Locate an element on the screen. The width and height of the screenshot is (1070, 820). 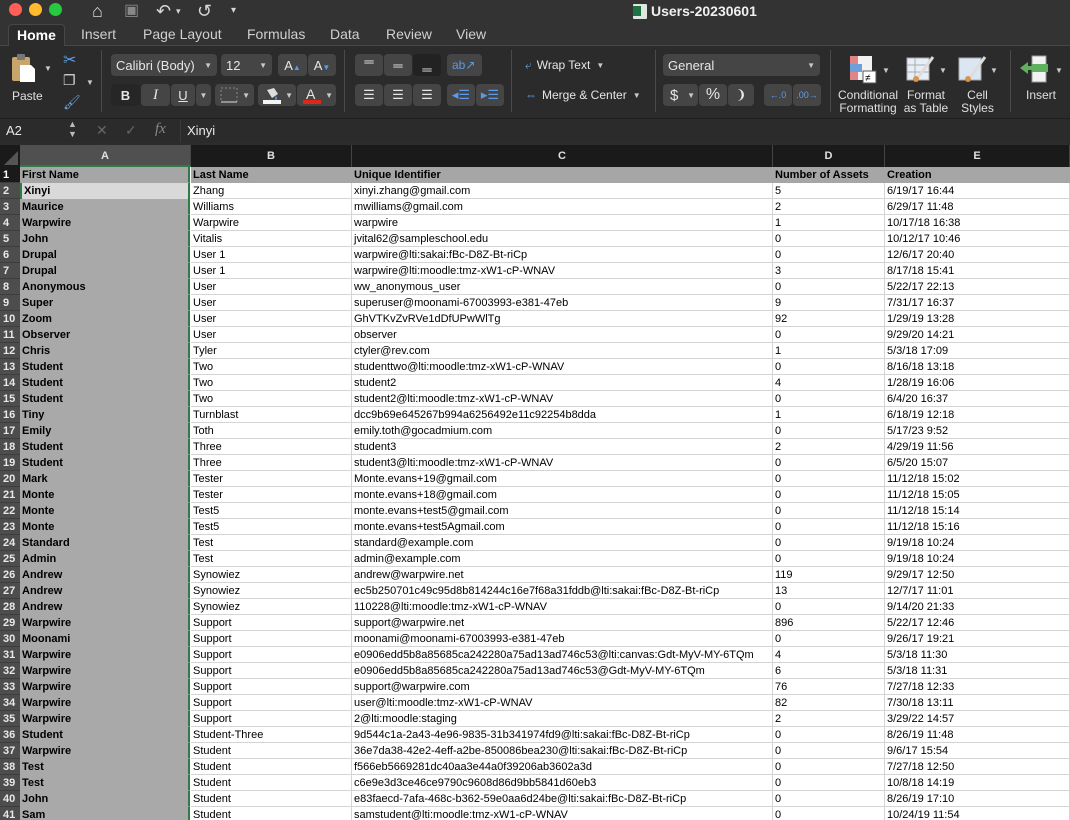
cell-creation: 5/3/18 17:09 is located at coordinates (977, 351).